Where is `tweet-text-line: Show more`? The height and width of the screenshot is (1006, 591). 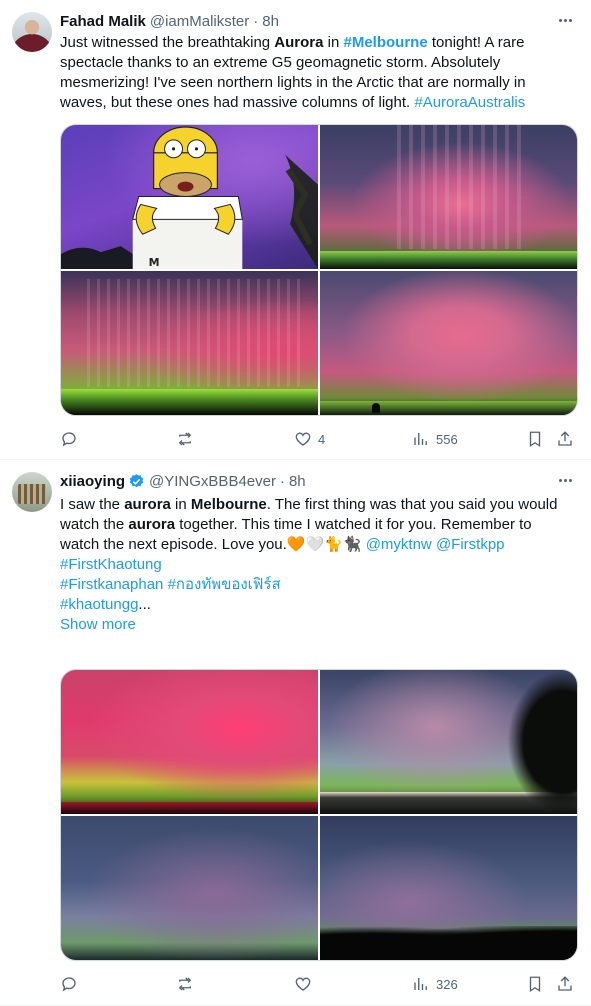 tweet-text-line: Show more is located at coordinates (318, 625).